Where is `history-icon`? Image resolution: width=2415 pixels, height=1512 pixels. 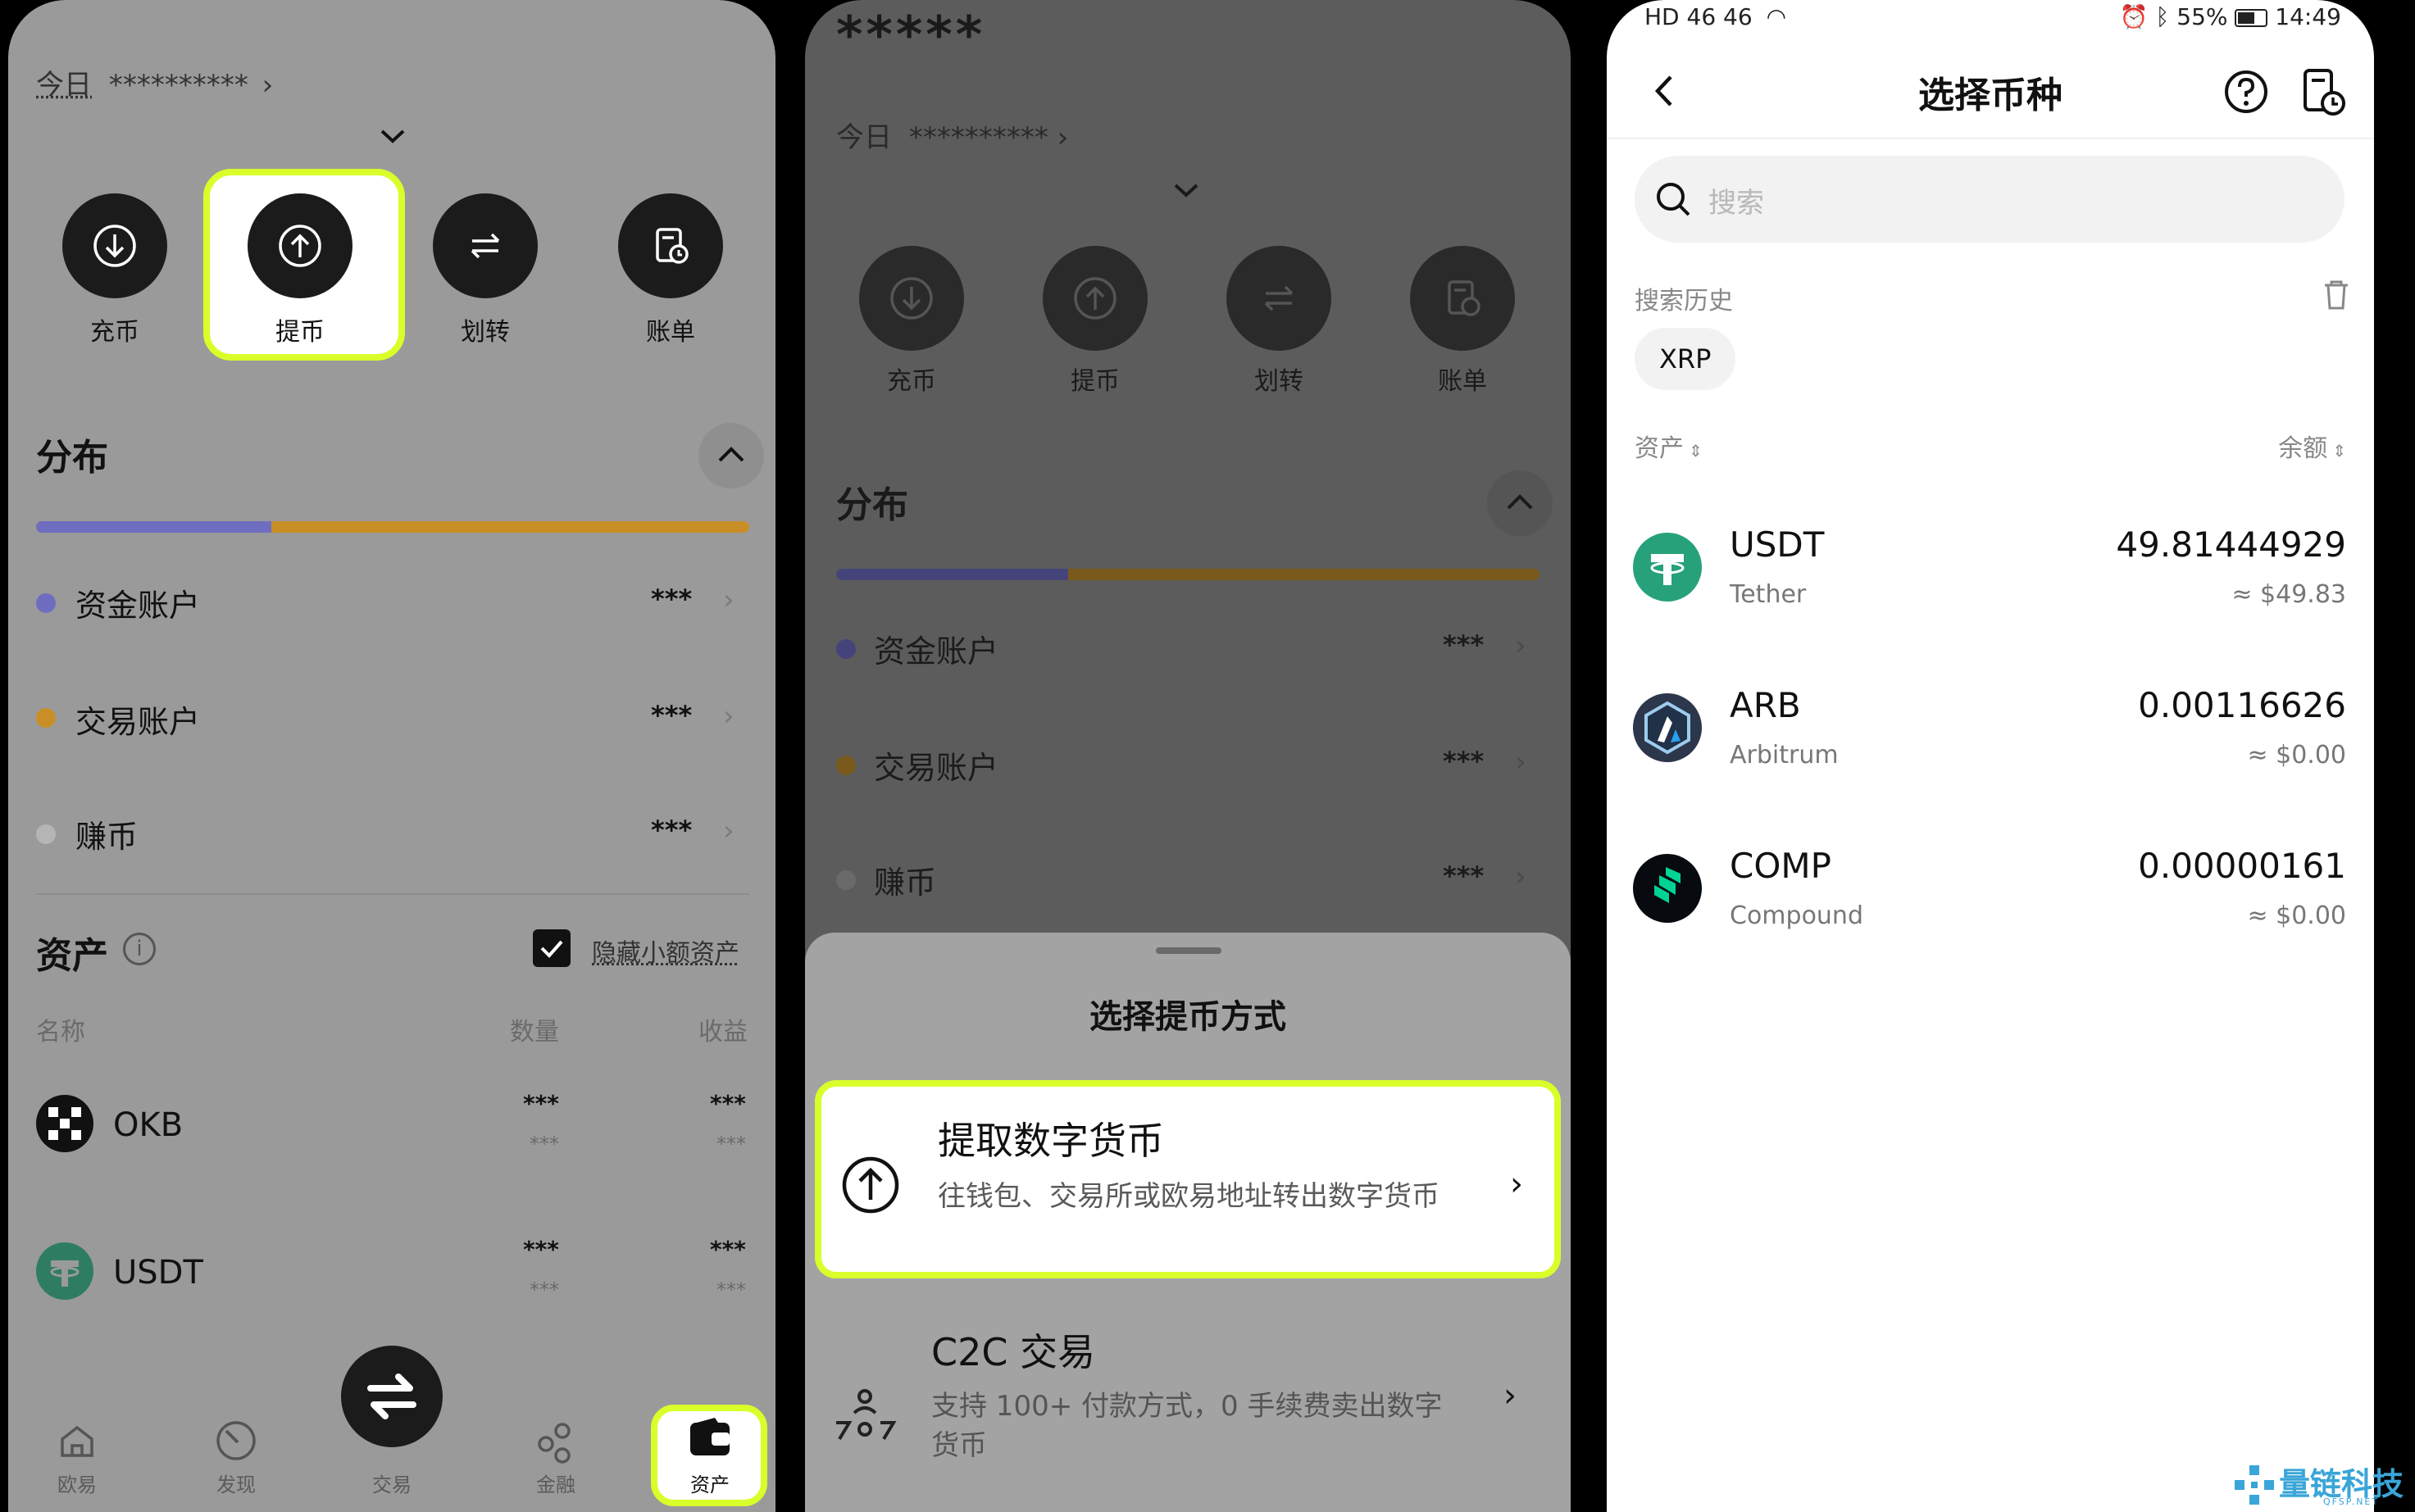 history-icon is located at coordinates (2324, 92).